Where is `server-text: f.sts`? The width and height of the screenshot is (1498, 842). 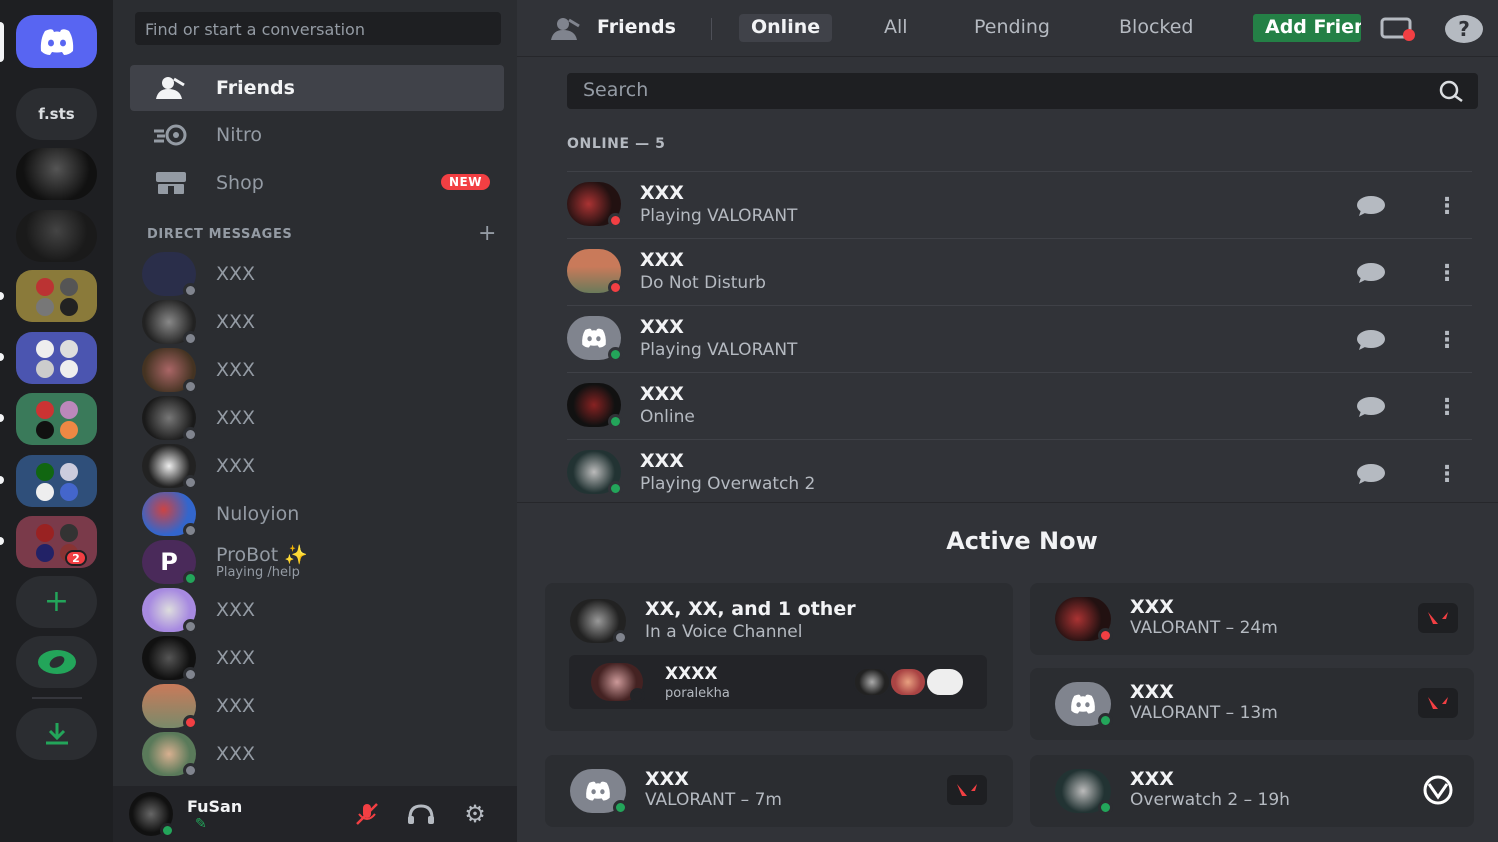
server-text: f.sts is located at coordinates (56, 114).